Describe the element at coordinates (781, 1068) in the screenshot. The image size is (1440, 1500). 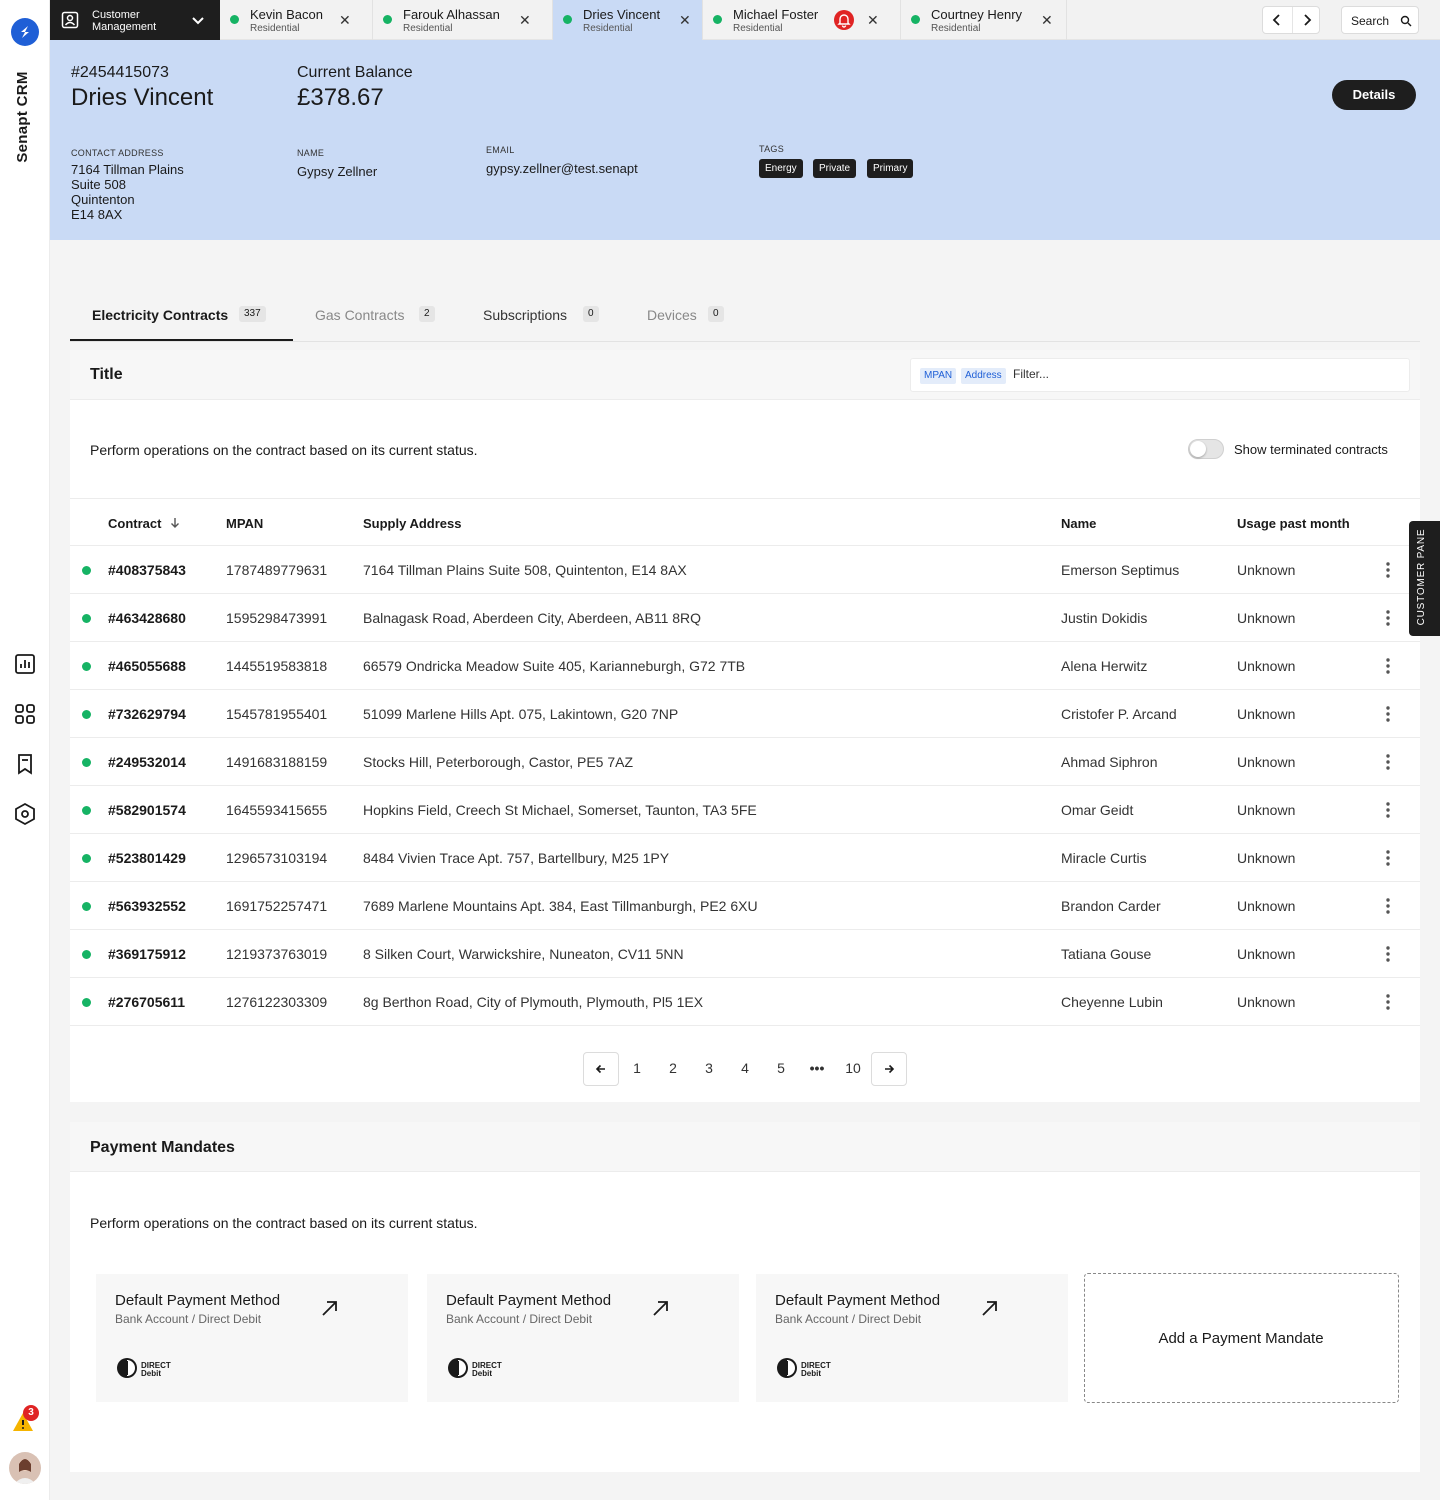
I see `page-5: 5` at that location.